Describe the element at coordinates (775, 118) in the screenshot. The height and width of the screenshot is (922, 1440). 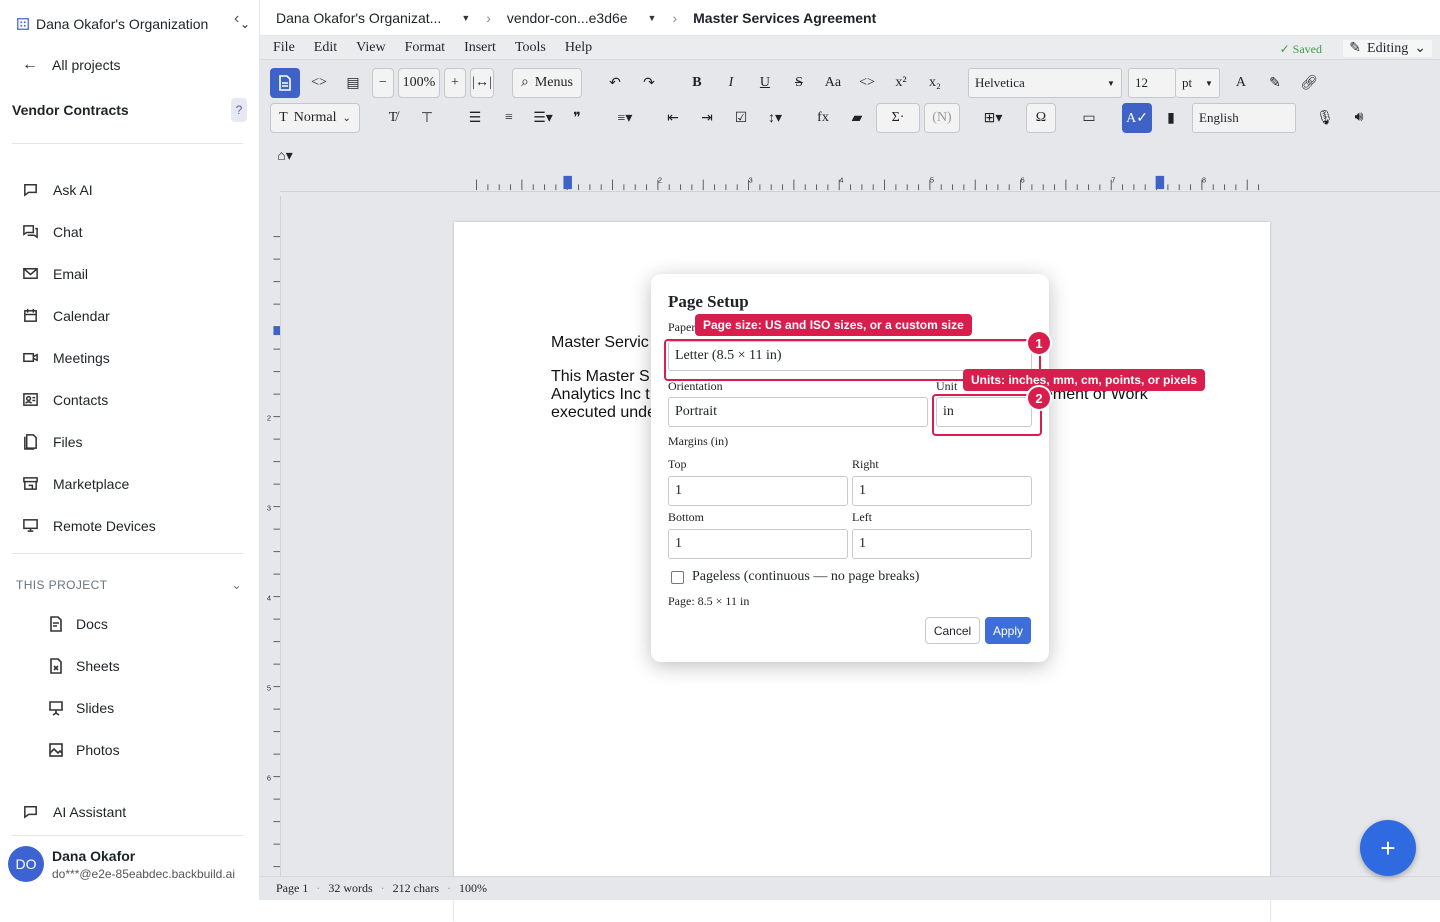
I see `line-spacing-button: ↕▾` at that location.